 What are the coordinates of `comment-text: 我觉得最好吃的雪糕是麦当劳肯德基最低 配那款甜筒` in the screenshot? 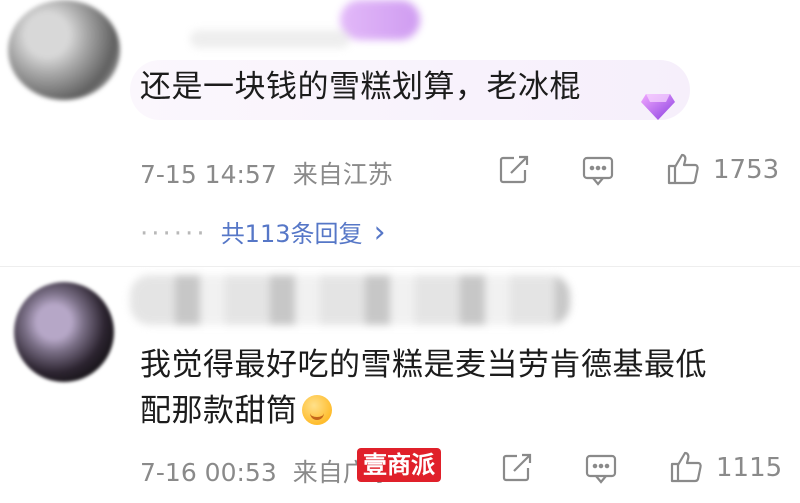 It's located at (423, 388).